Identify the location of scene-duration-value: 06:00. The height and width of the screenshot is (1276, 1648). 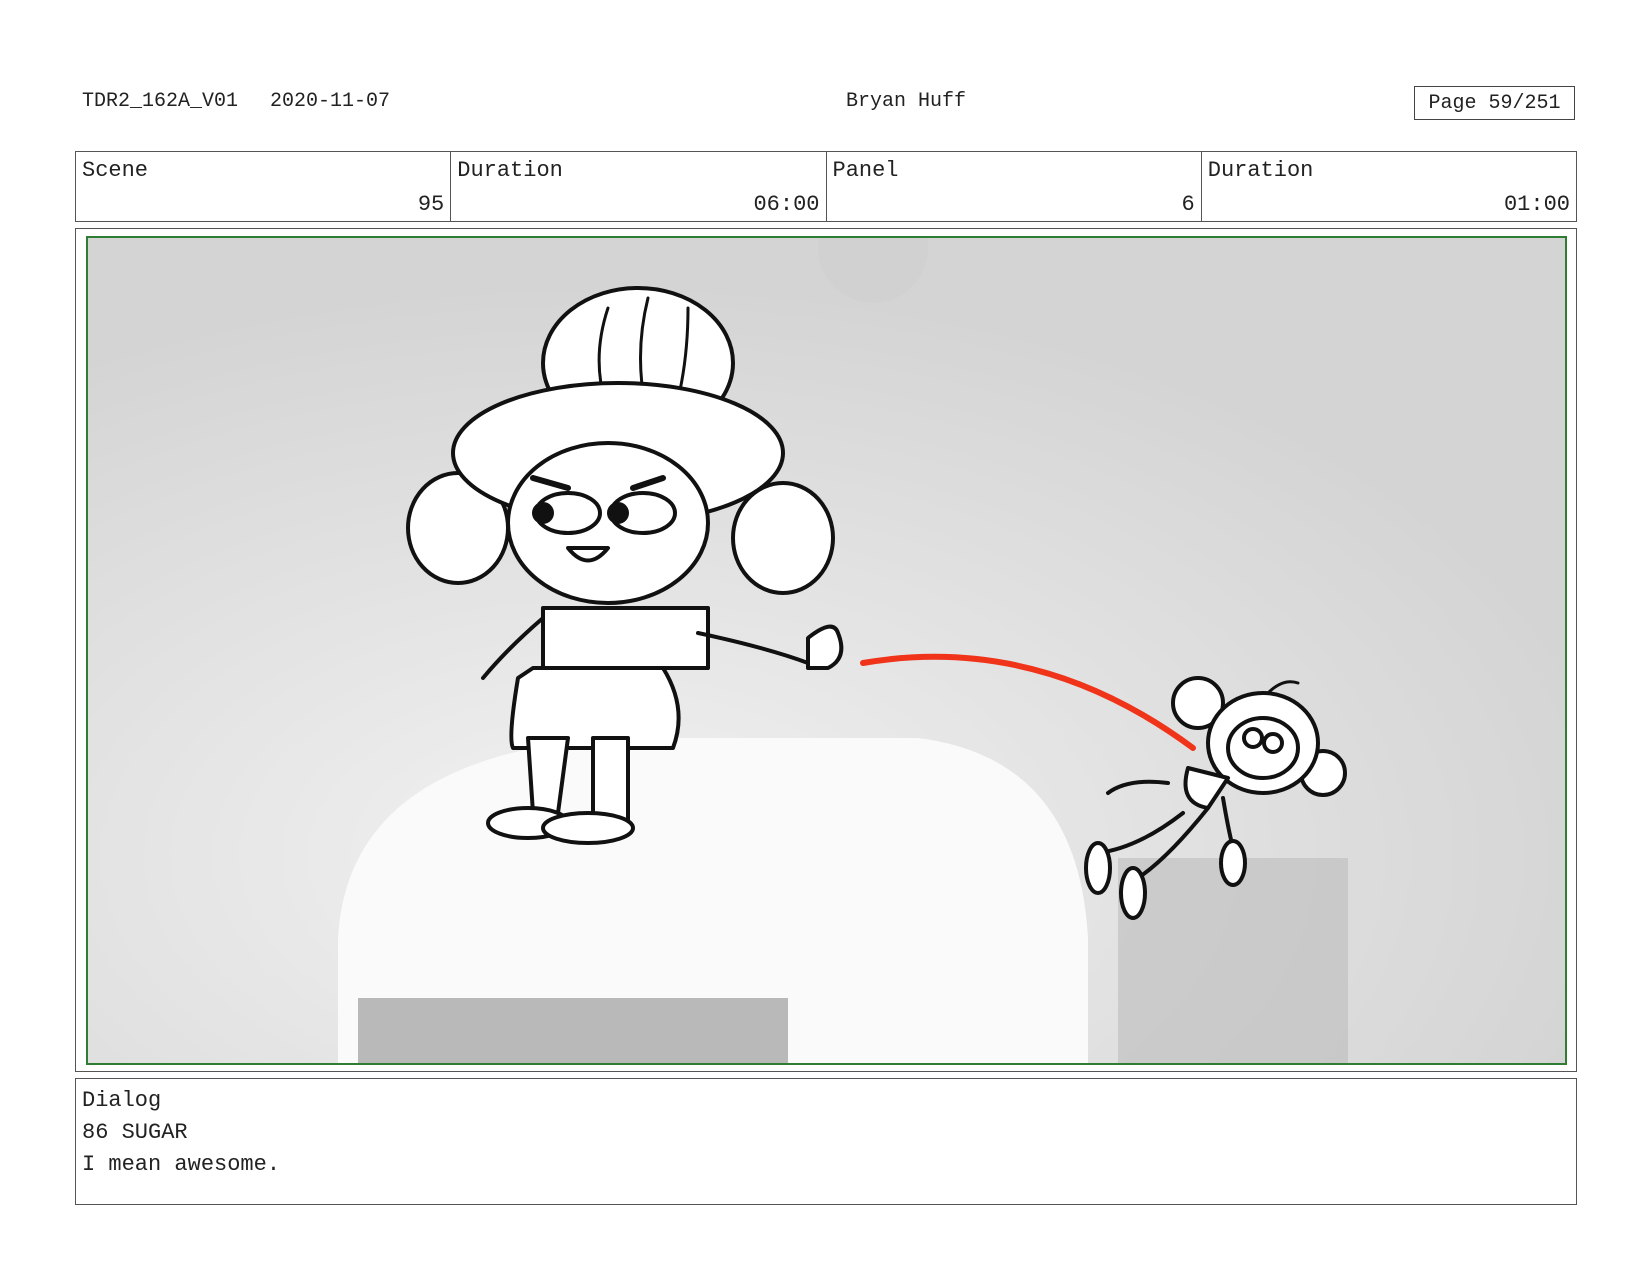
(786, 204).